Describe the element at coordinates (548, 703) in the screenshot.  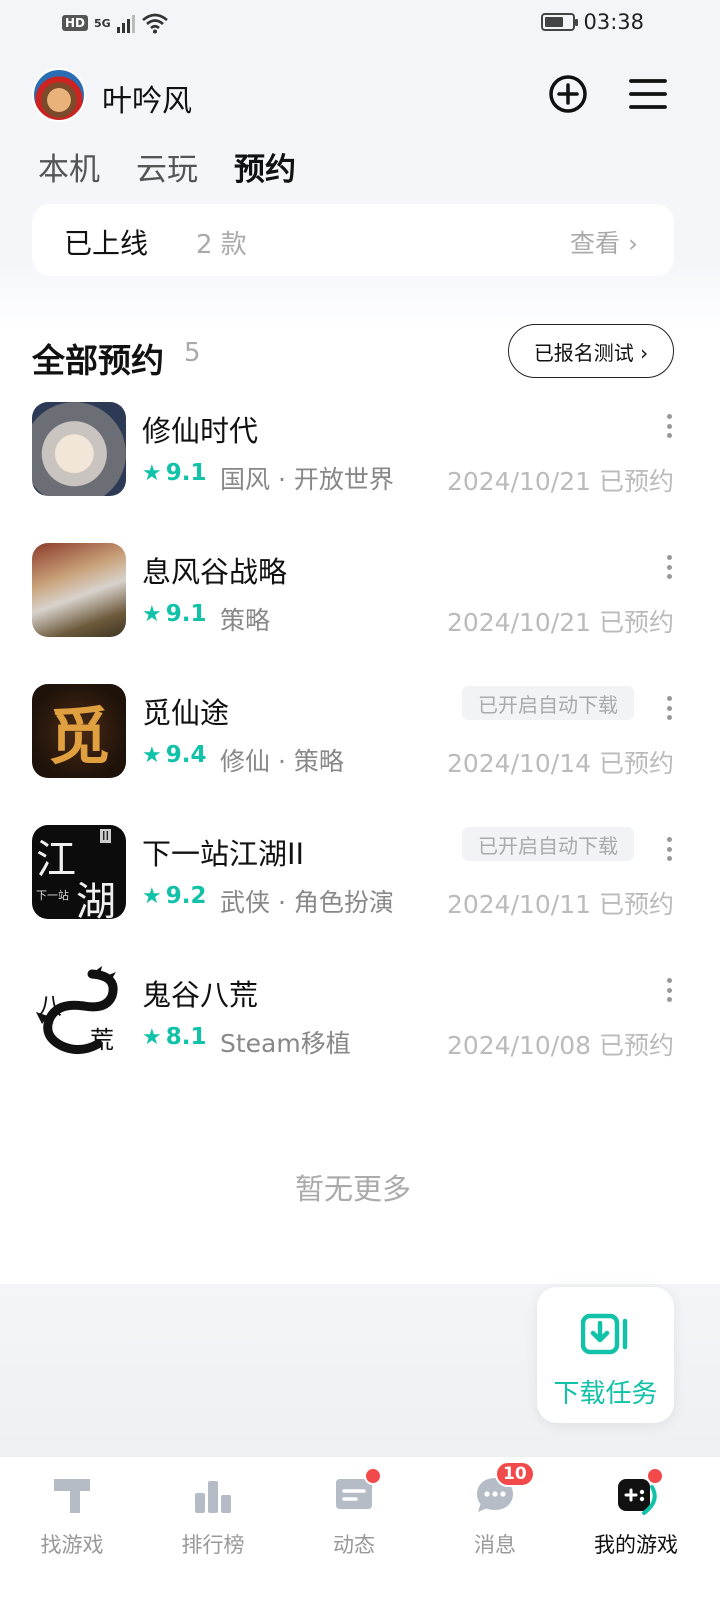
I see `auto-download-badge: 已开启自动下载` at that location.